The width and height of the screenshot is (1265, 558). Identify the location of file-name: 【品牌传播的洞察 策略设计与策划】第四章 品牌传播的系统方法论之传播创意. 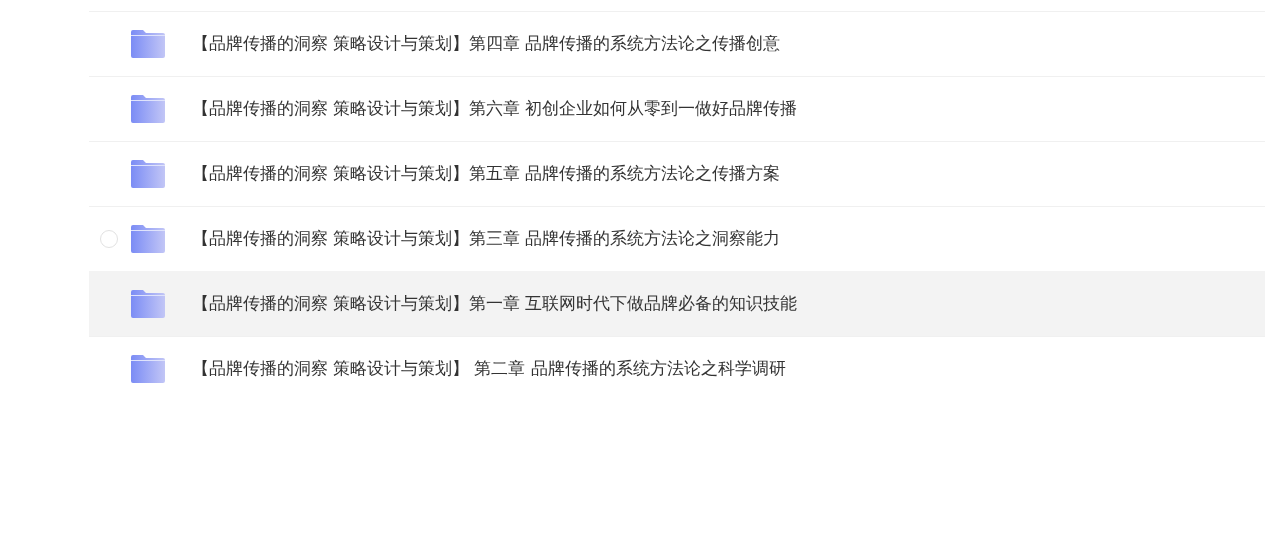
(486, 44).